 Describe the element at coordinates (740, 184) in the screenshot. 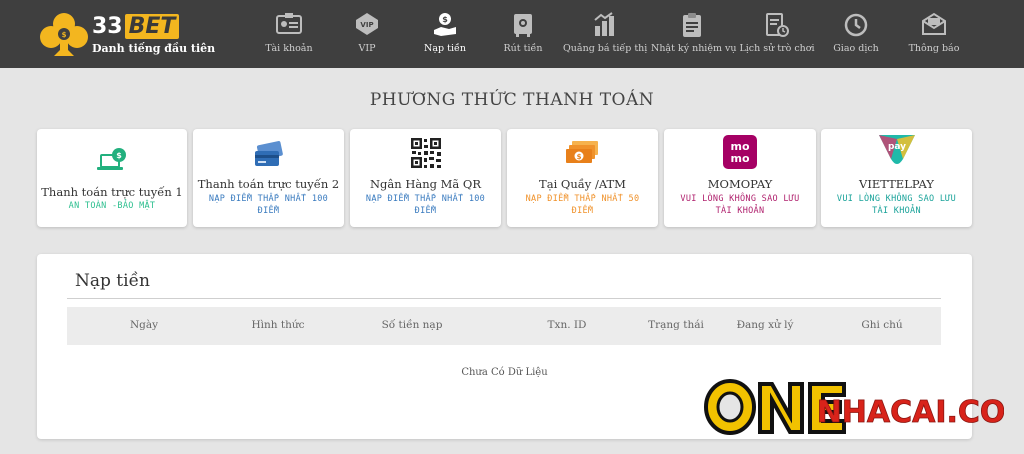

I see `payment-card-name: MOMOPAY` at that location.